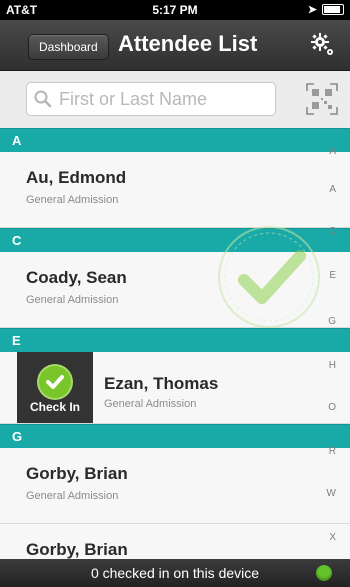  I want to click on search-icon, so click(43, 99).